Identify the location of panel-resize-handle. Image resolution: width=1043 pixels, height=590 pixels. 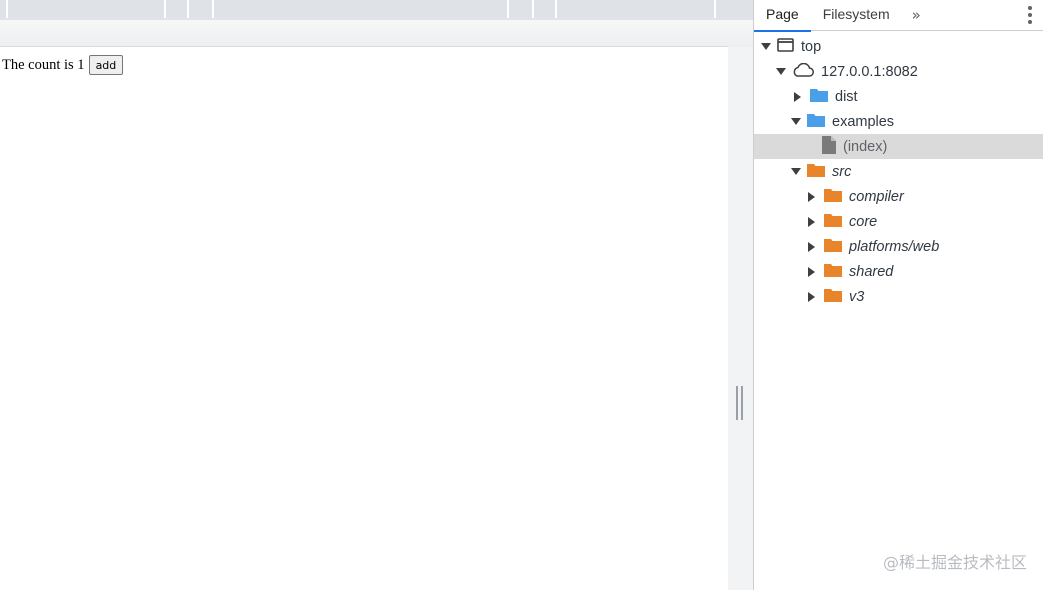
(740, 403).